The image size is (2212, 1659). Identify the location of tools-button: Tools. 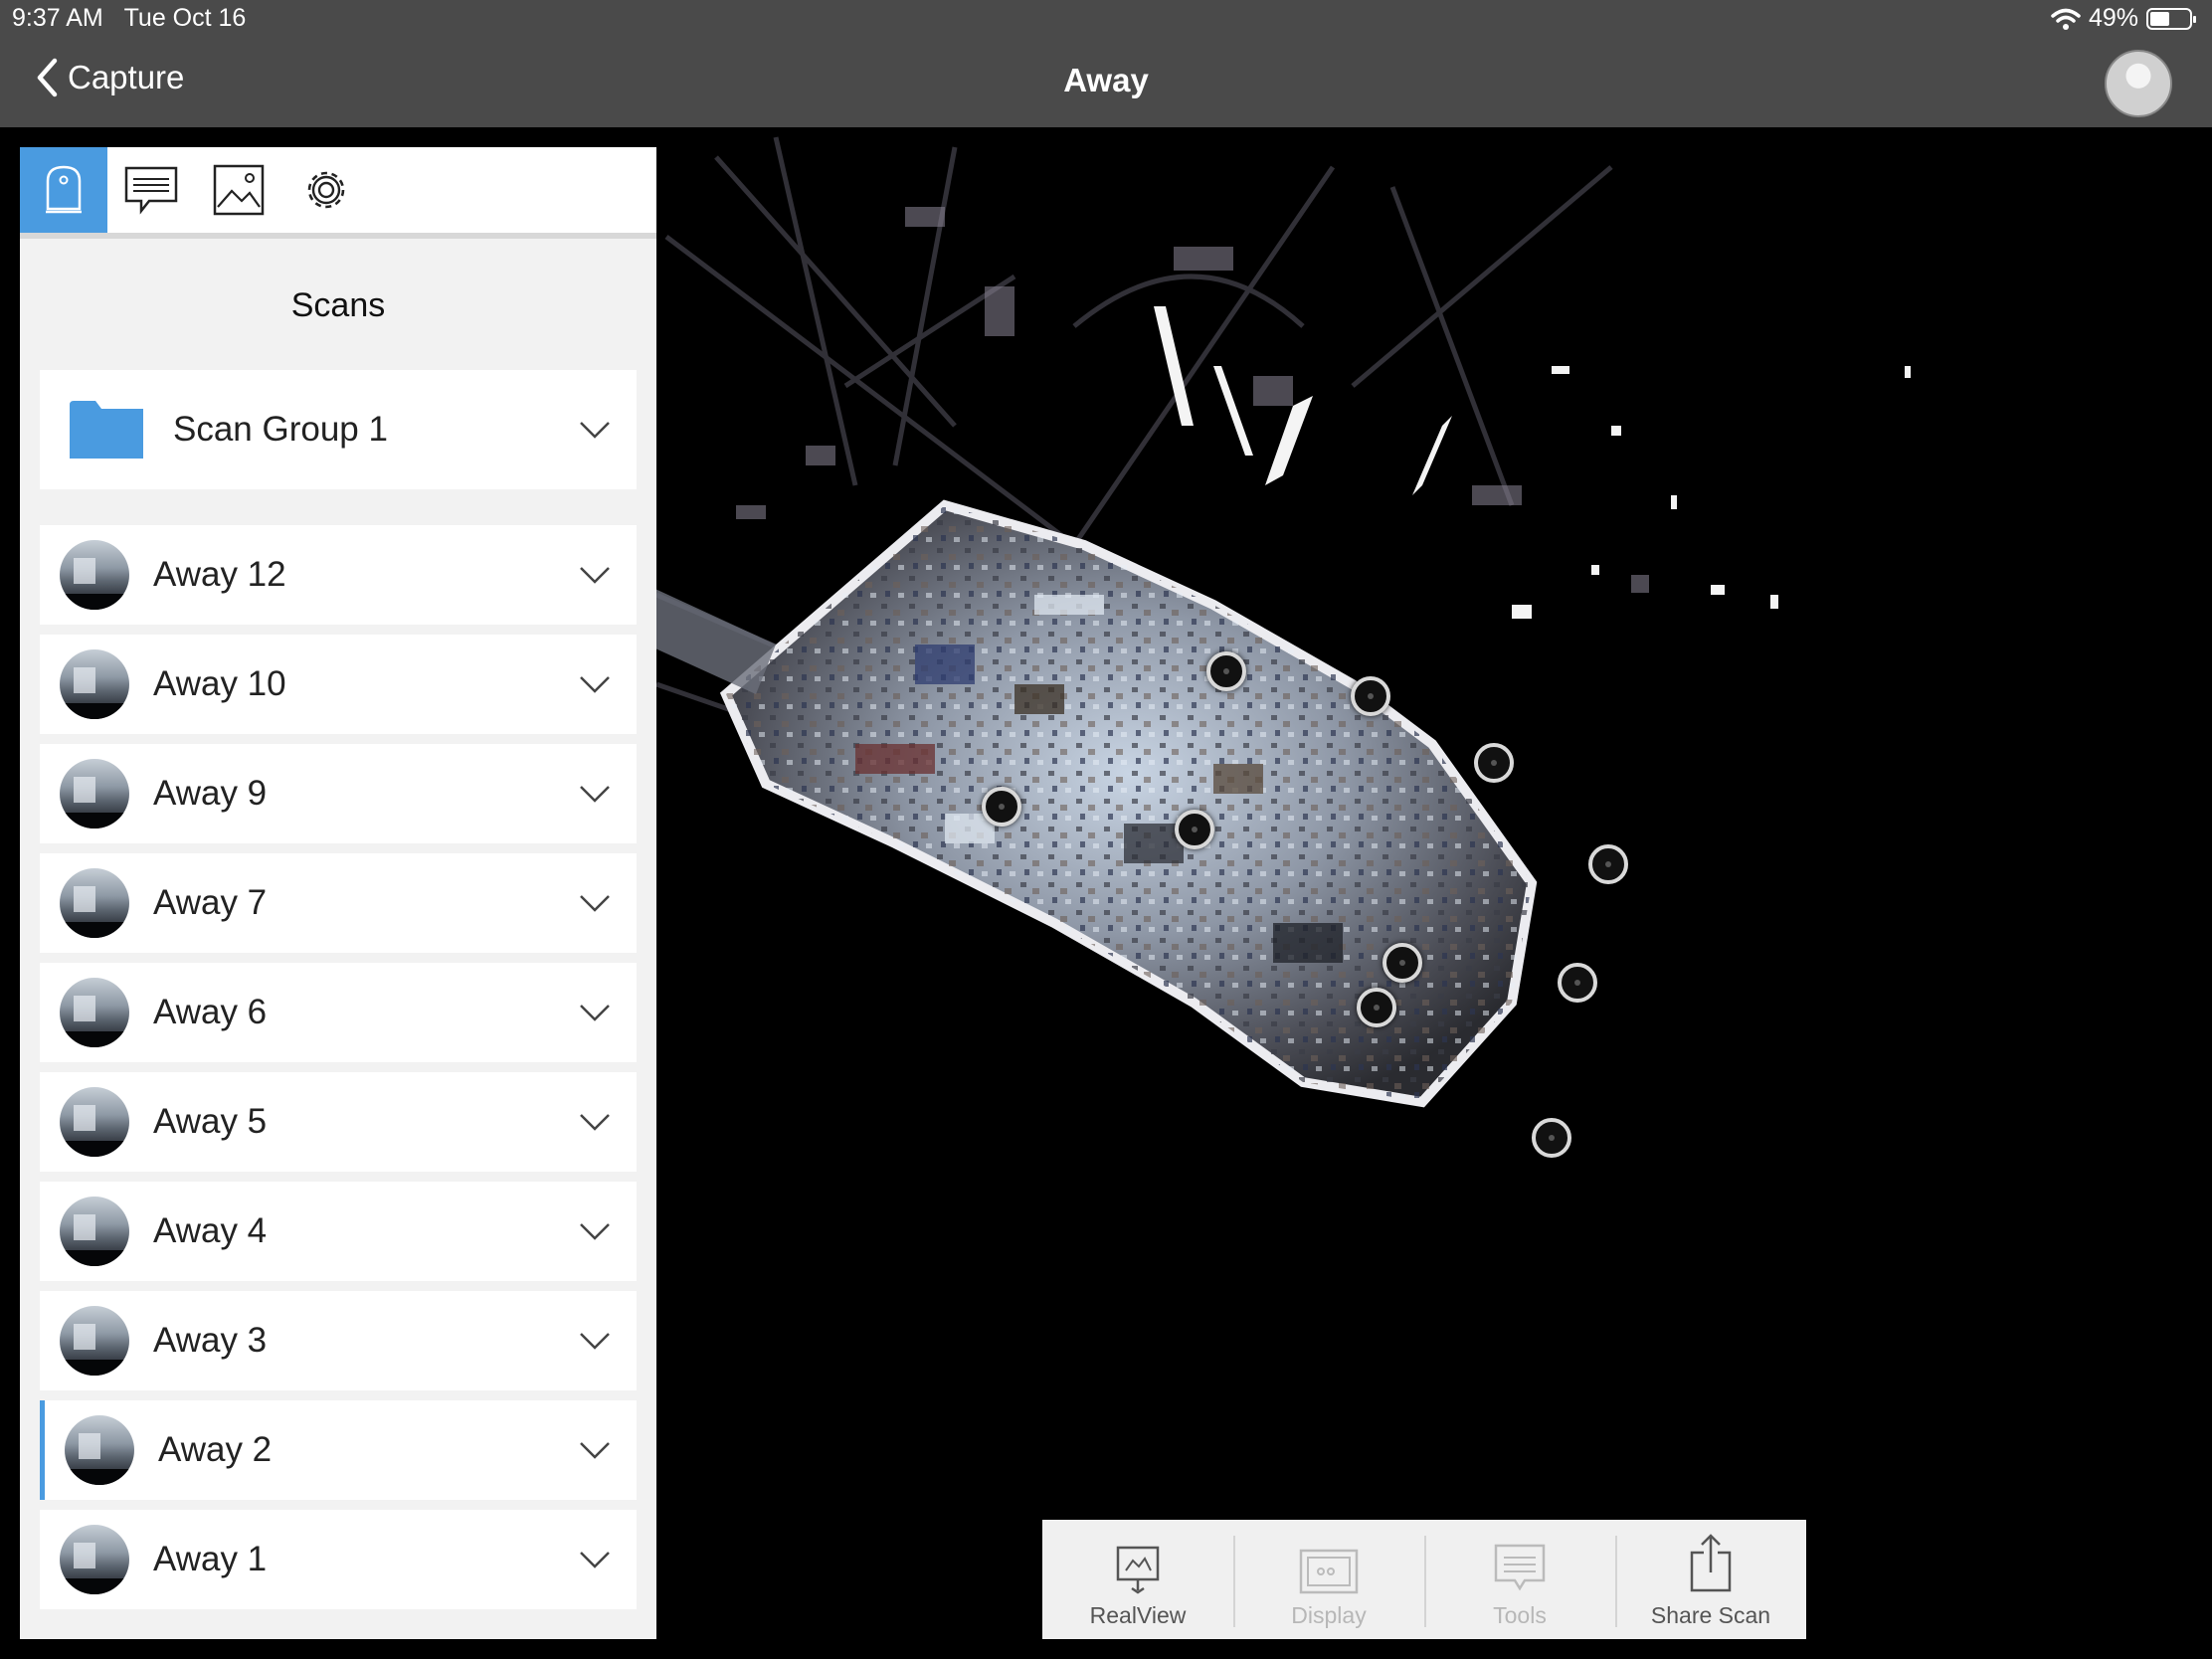
(1519, 1579).